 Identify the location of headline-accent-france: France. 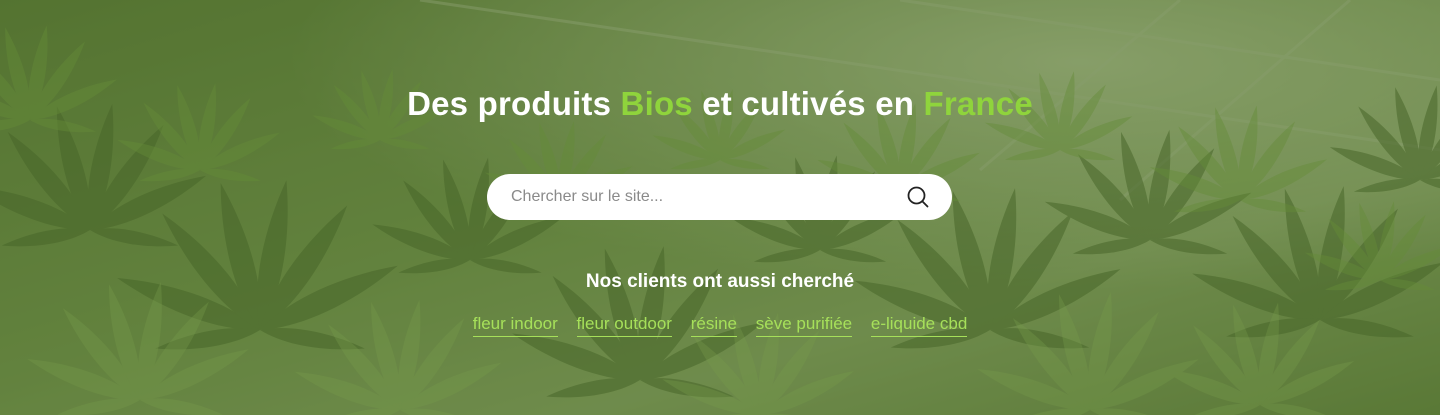
(978, 103).